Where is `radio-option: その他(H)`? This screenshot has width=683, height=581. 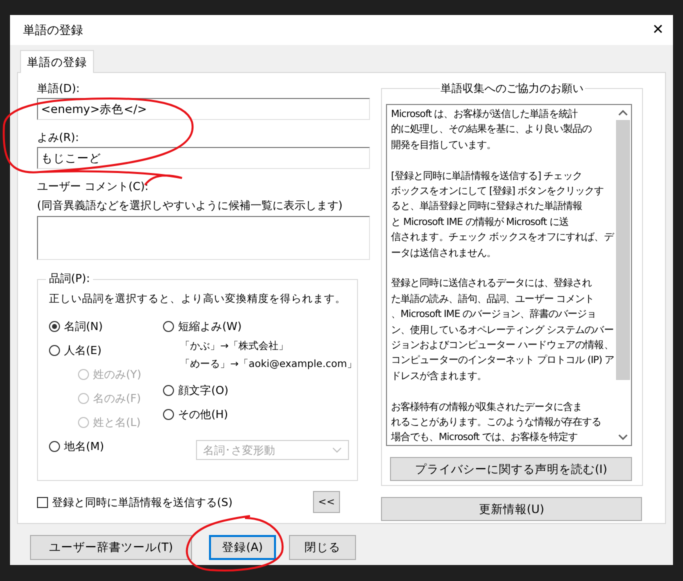 radio-option: その他(H) is located at coordinates (195, 414).